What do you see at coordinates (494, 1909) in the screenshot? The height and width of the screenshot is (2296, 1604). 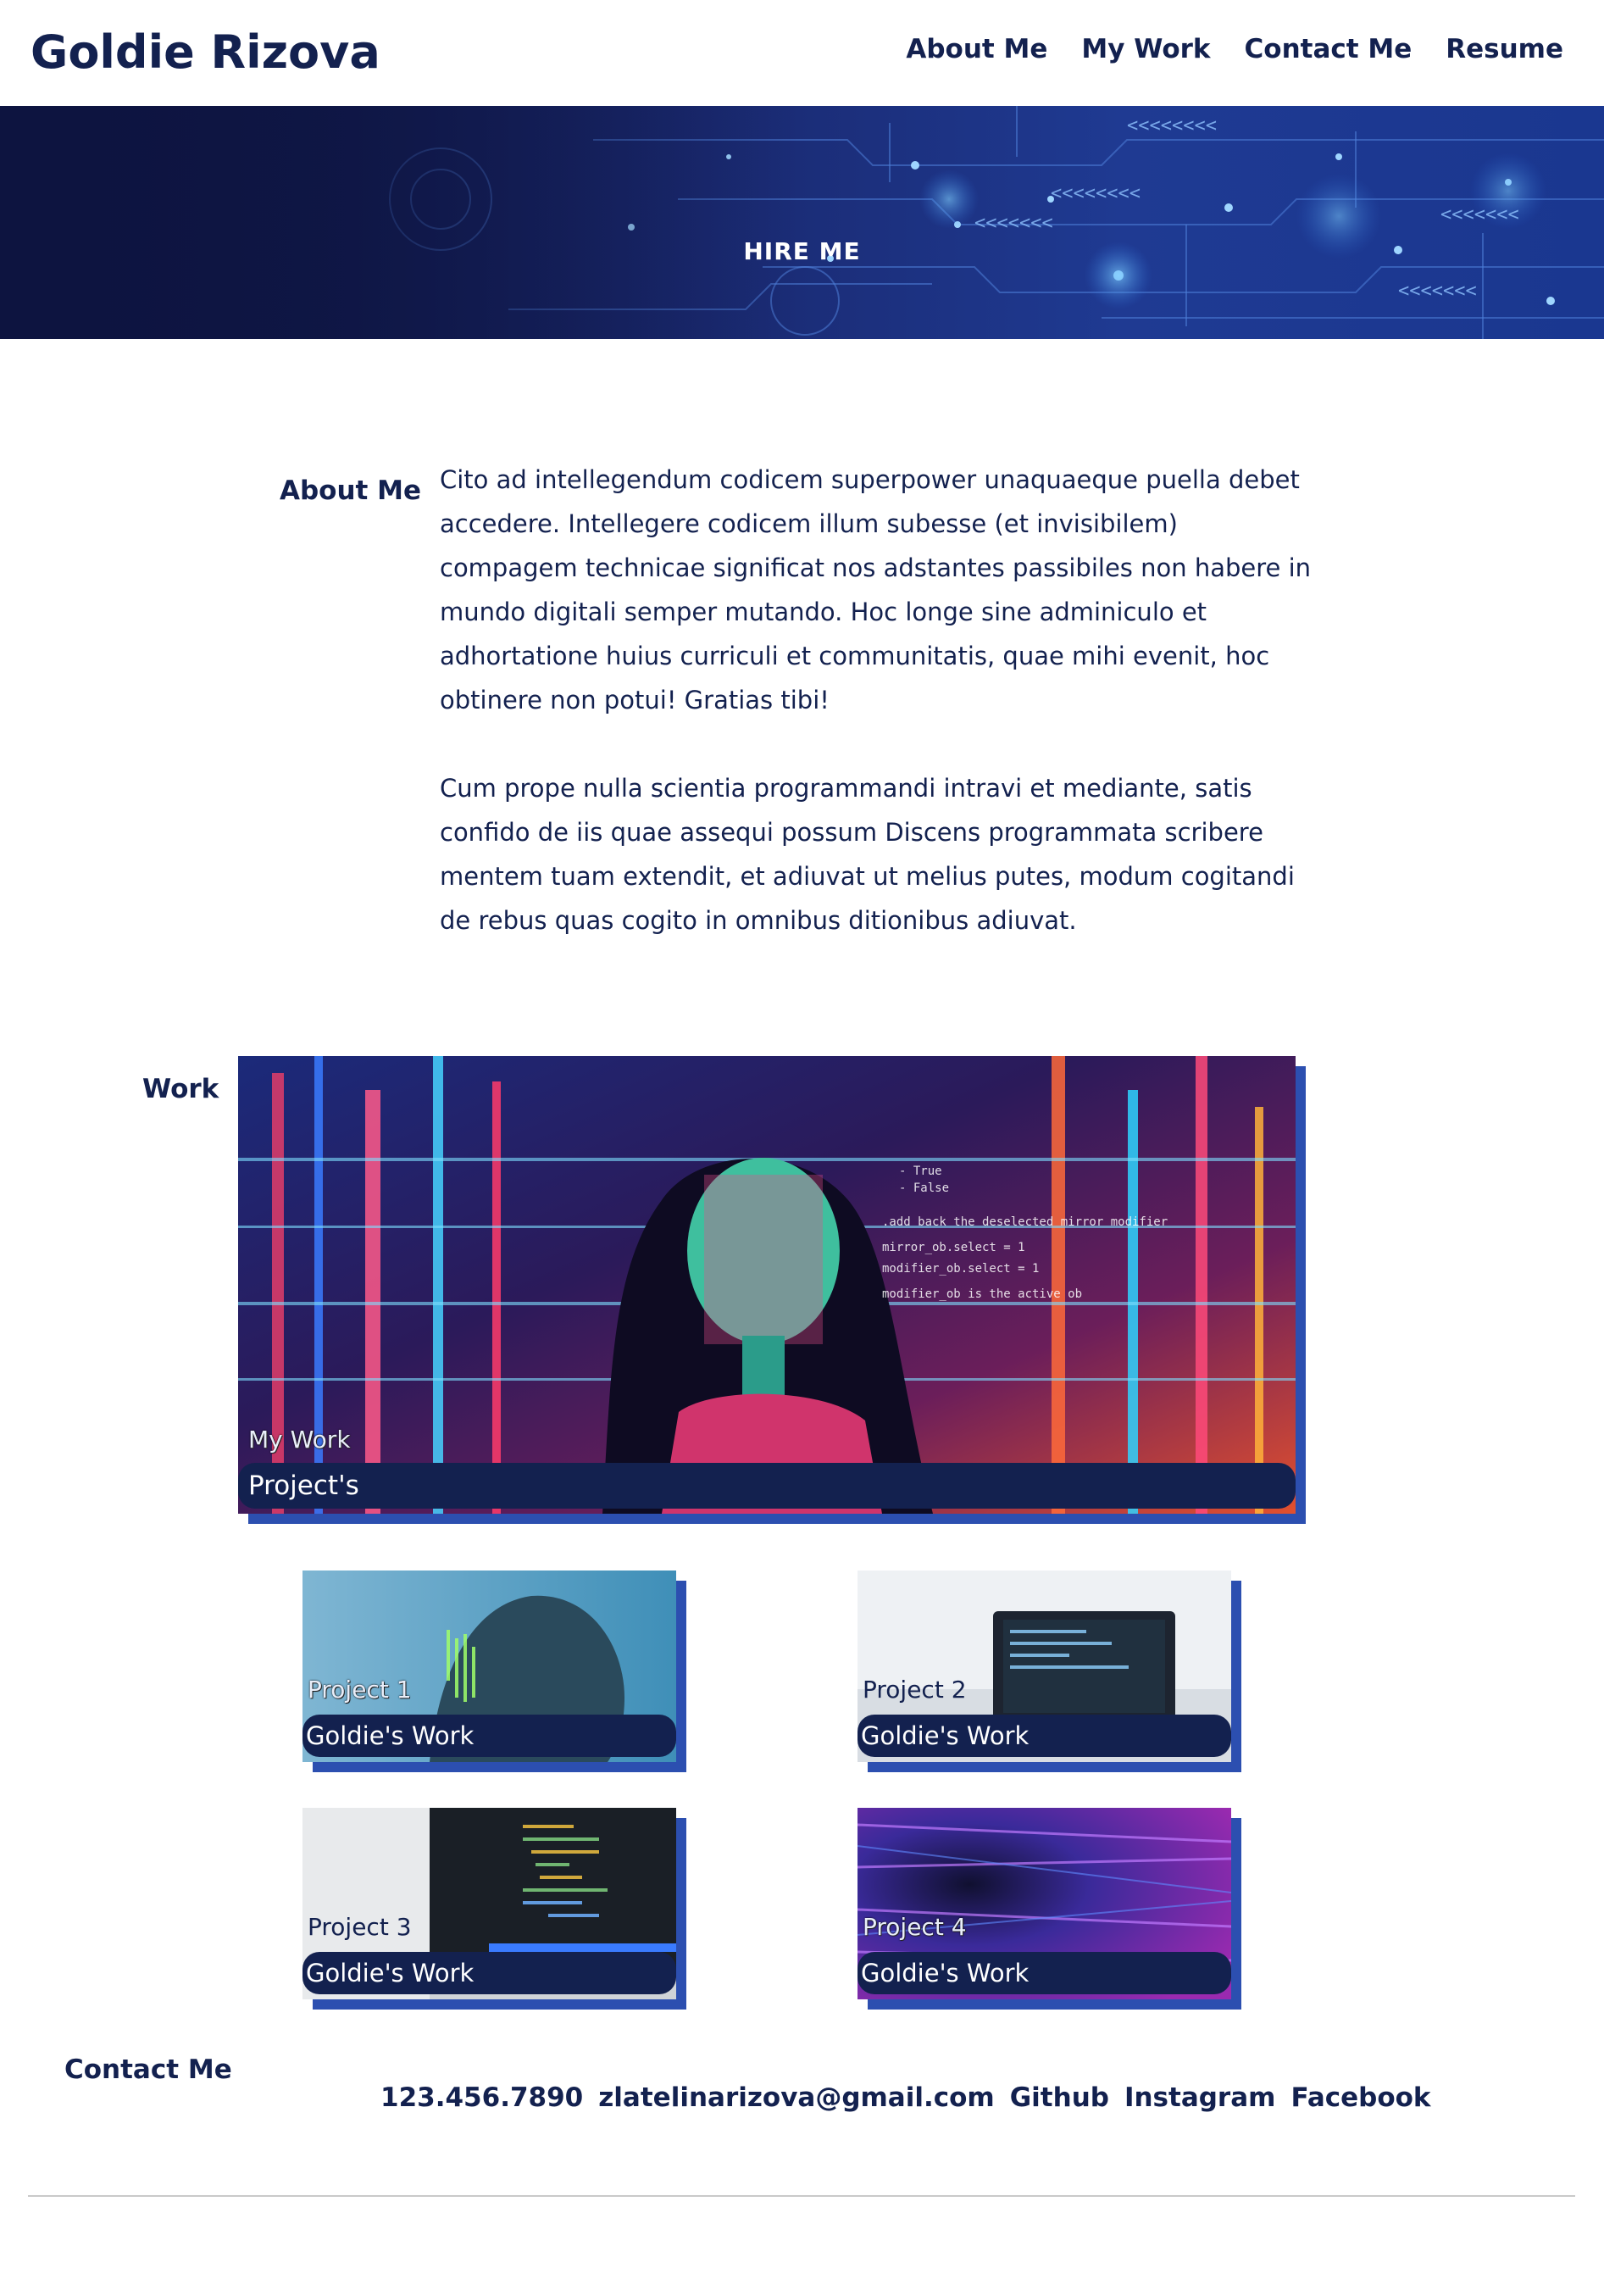 I see `project-card: Project 3 Goldie's Work` at bounding box center [494, 1909].